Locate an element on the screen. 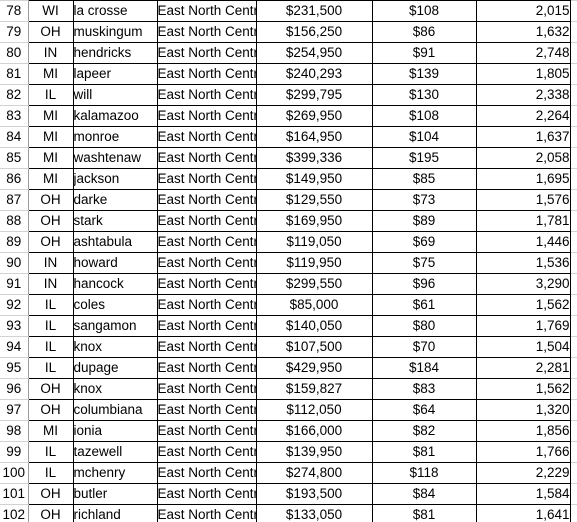 This screenshot has height=522, width=577. cell-county: hancock is located at coordinates (115, 284).